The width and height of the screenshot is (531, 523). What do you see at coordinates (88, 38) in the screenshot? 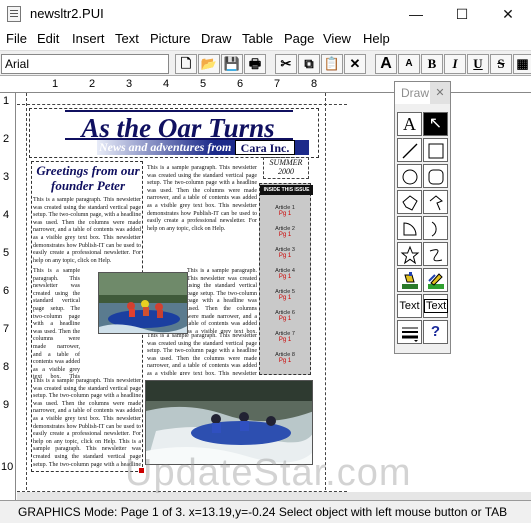
I see `menu-insert: Insert` at bounding box center [88, 38].